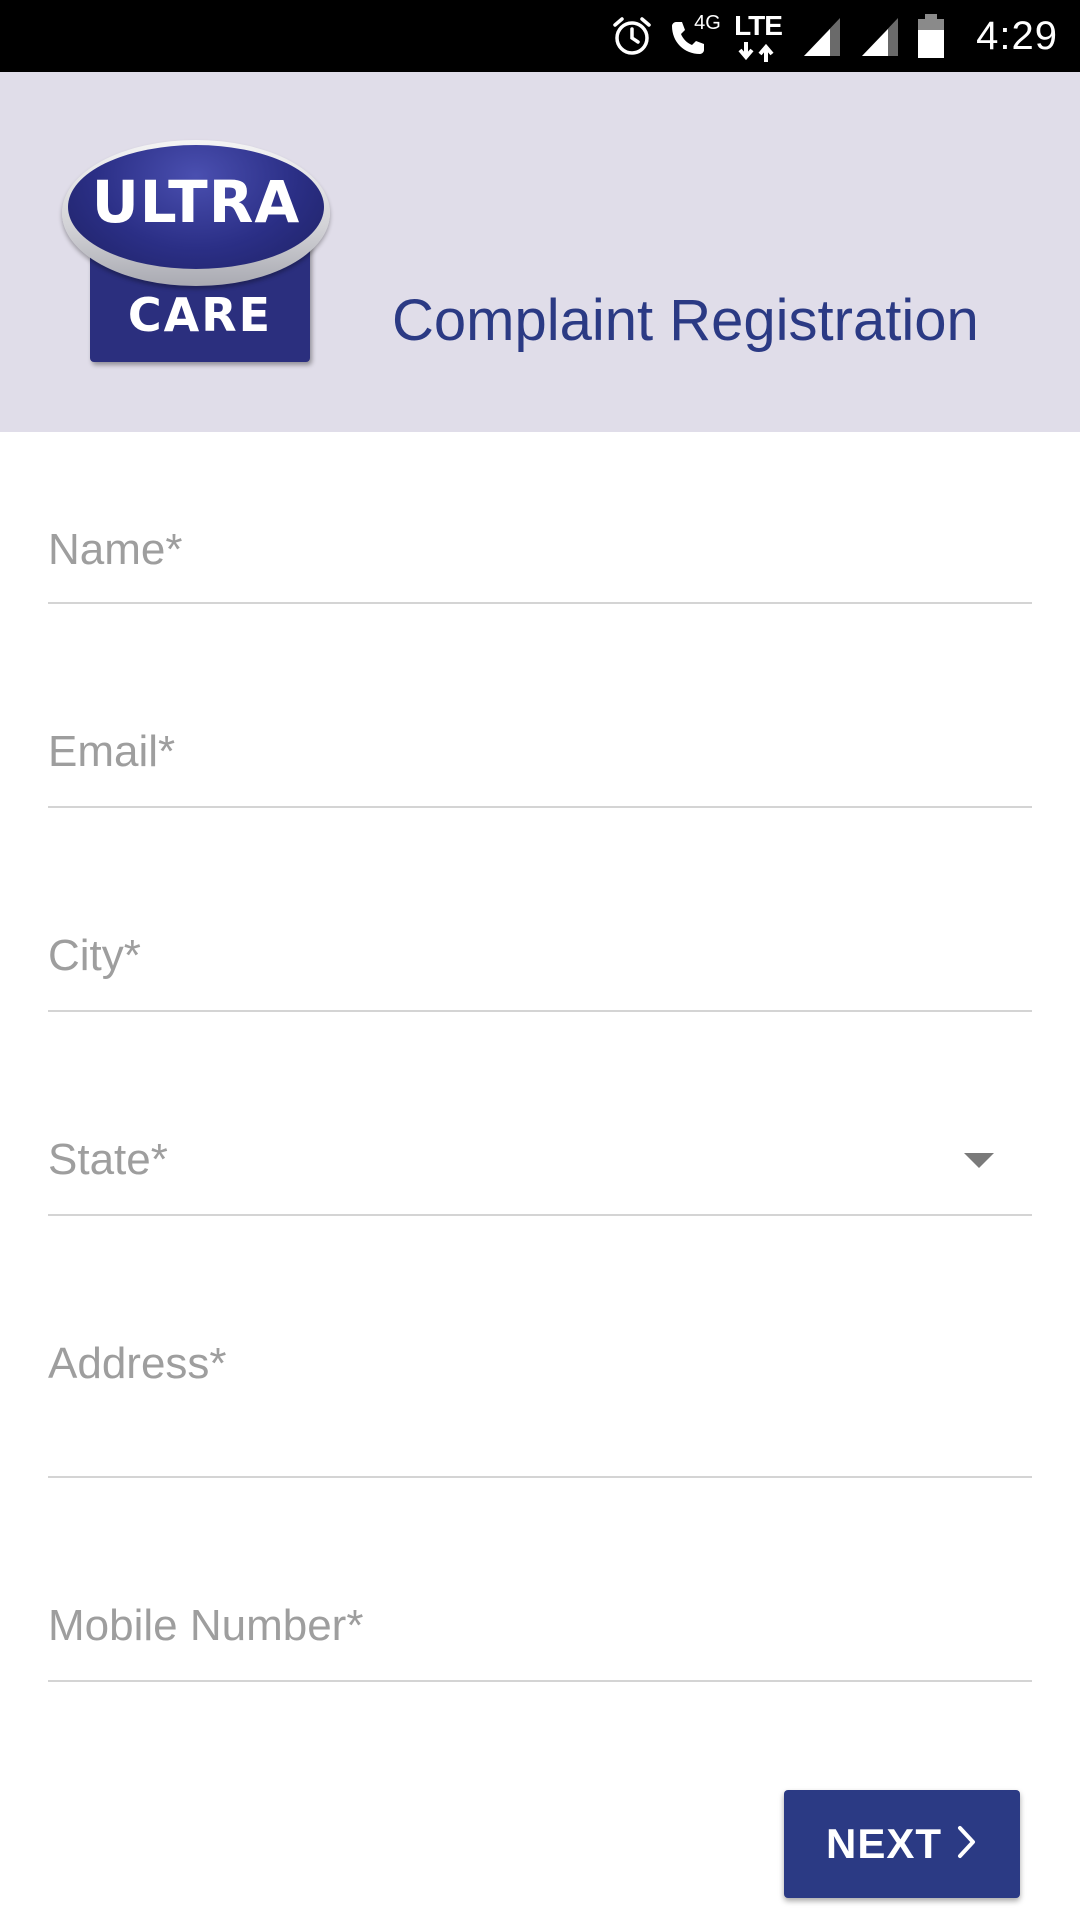 This screenshot has height=1920, width=1080. Describe the element at coordinates (979, 1160) in the screenshot. I see `dropdown-arrow-icon` at that location.